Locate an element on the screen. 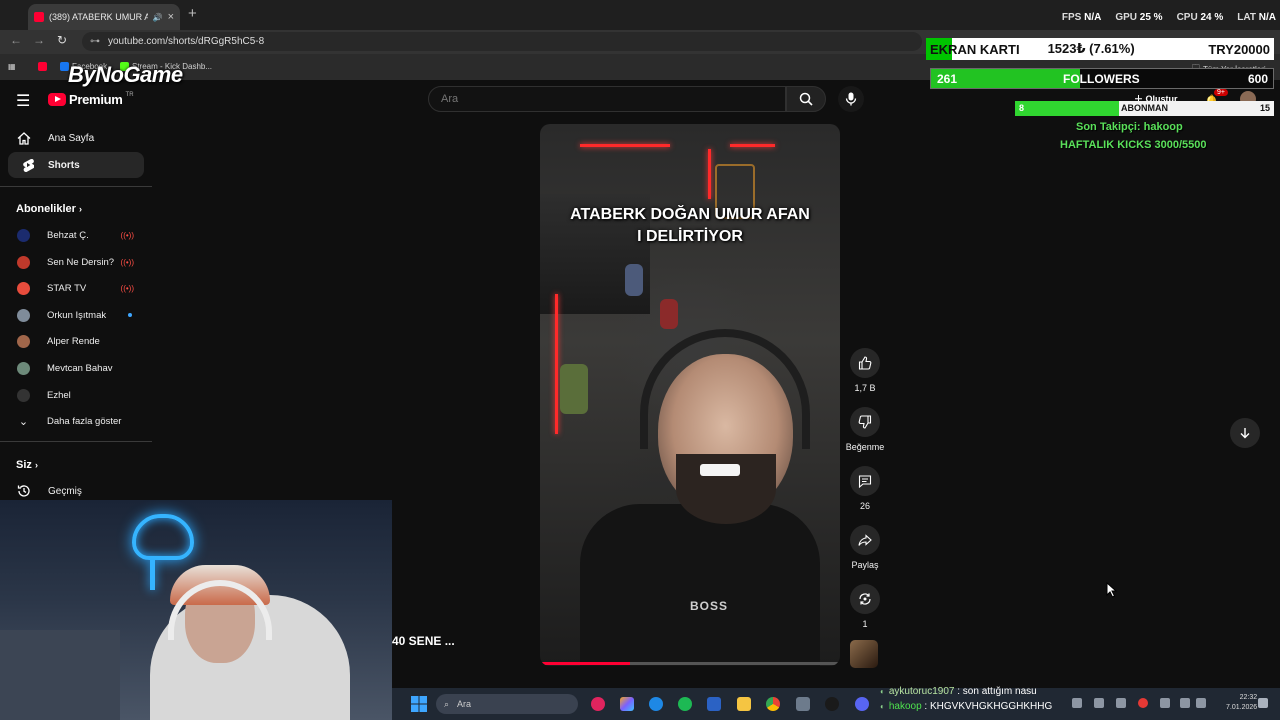 The width and height of the screenshot is (1280, 720). channel-name: Alper Rende is located at coordinates (73, 341).